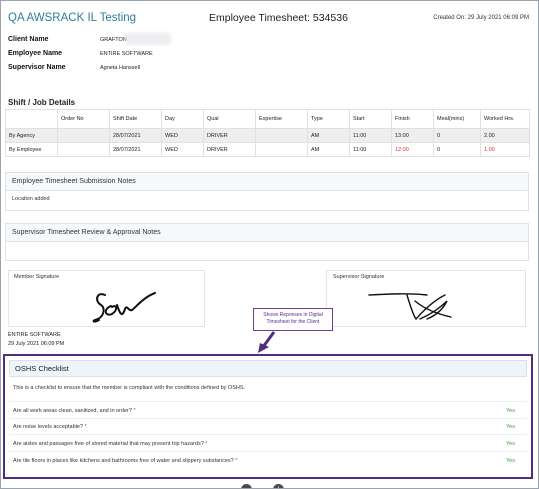 The width and height of the screenshot is (539, 489). I want to click on table-cell: By Agency, so click(31, 135).